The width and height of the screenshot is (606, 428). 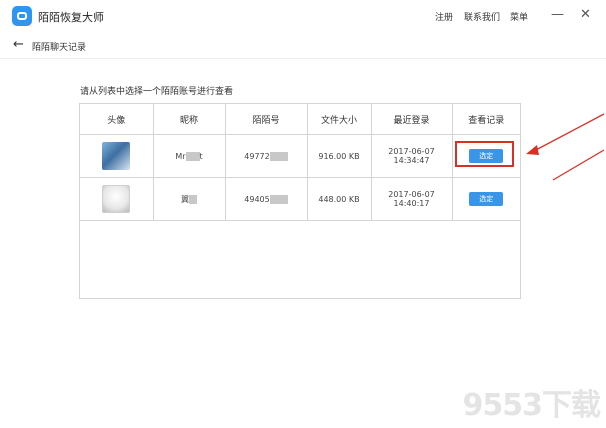 I want to click on highlight-box, so click(x=484, y=154).